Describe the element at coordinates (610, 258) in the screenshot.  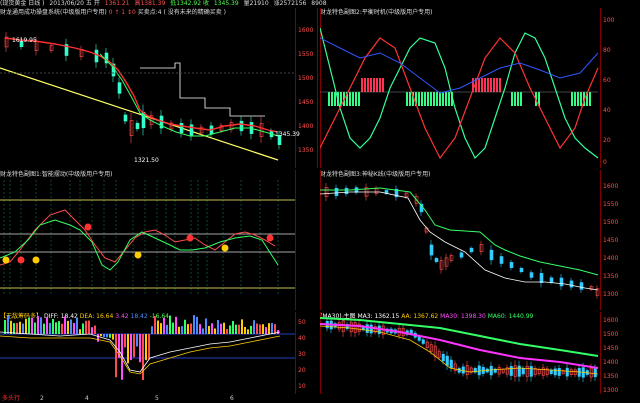
I see `p4-axis-1400: 1400` at that location.